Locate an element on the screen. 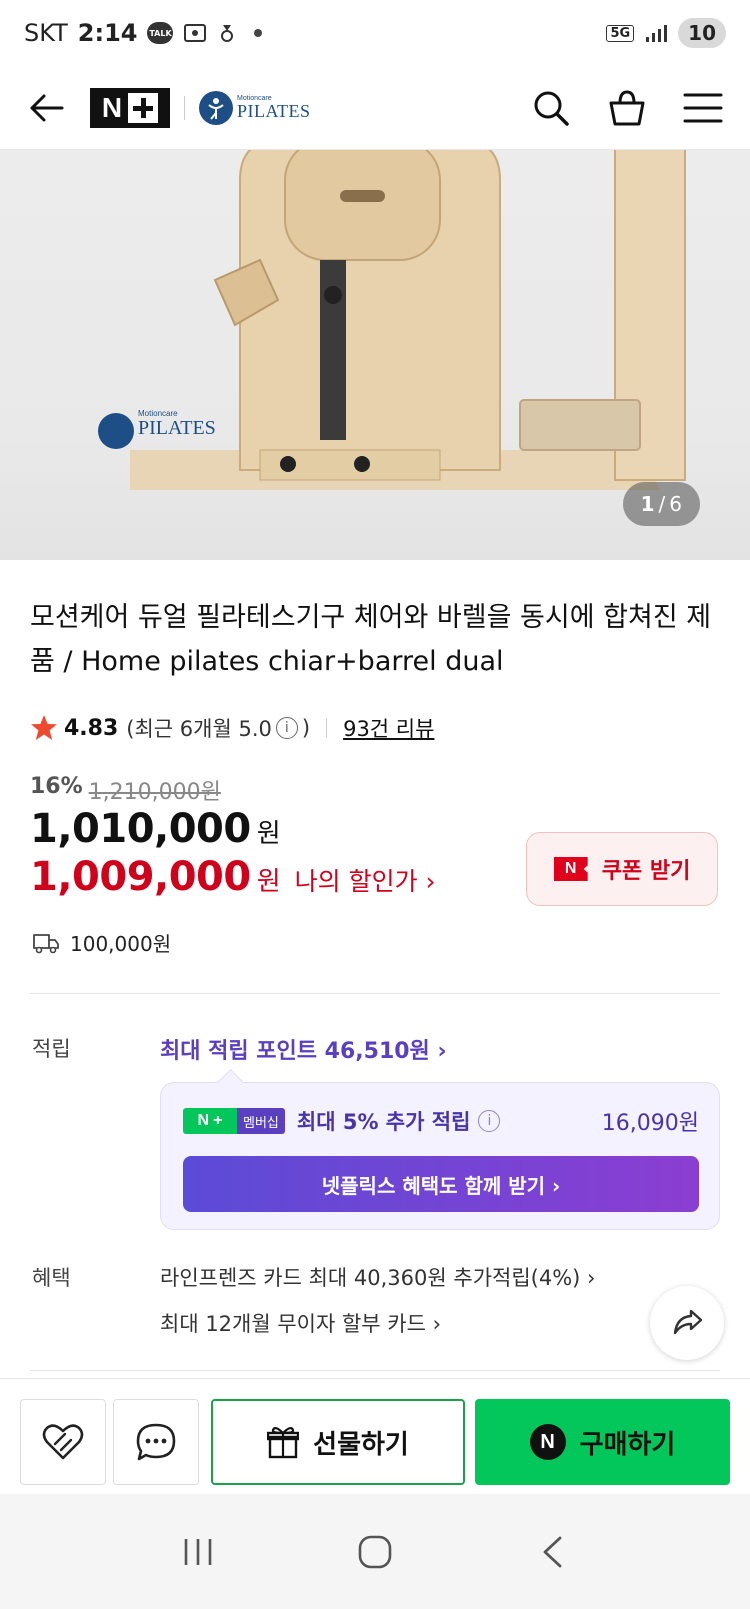  buy-button: N 구매하기 is located at coordinates (602, 1442).